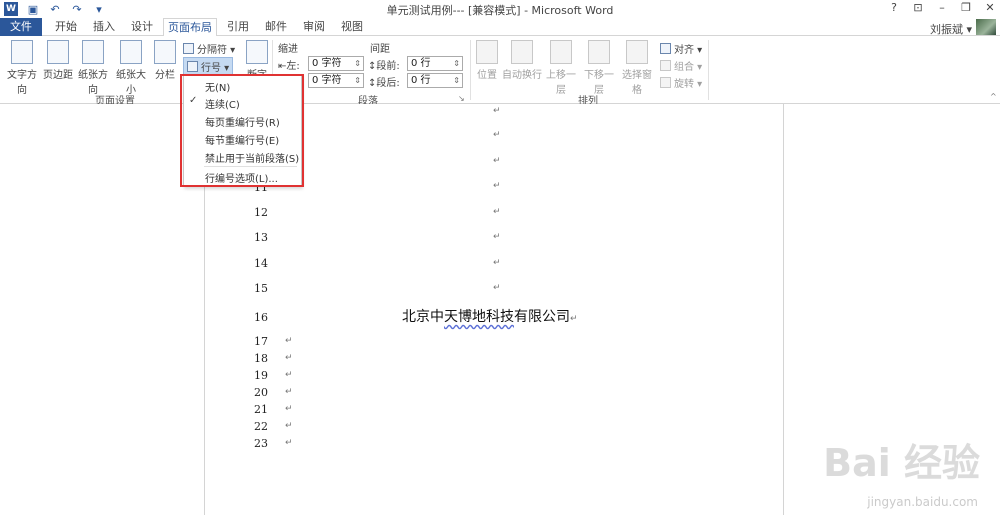  What do you see at coordinates (986, 27) in the screenshot?
I see `avatar` at bounding box center [986, 27].